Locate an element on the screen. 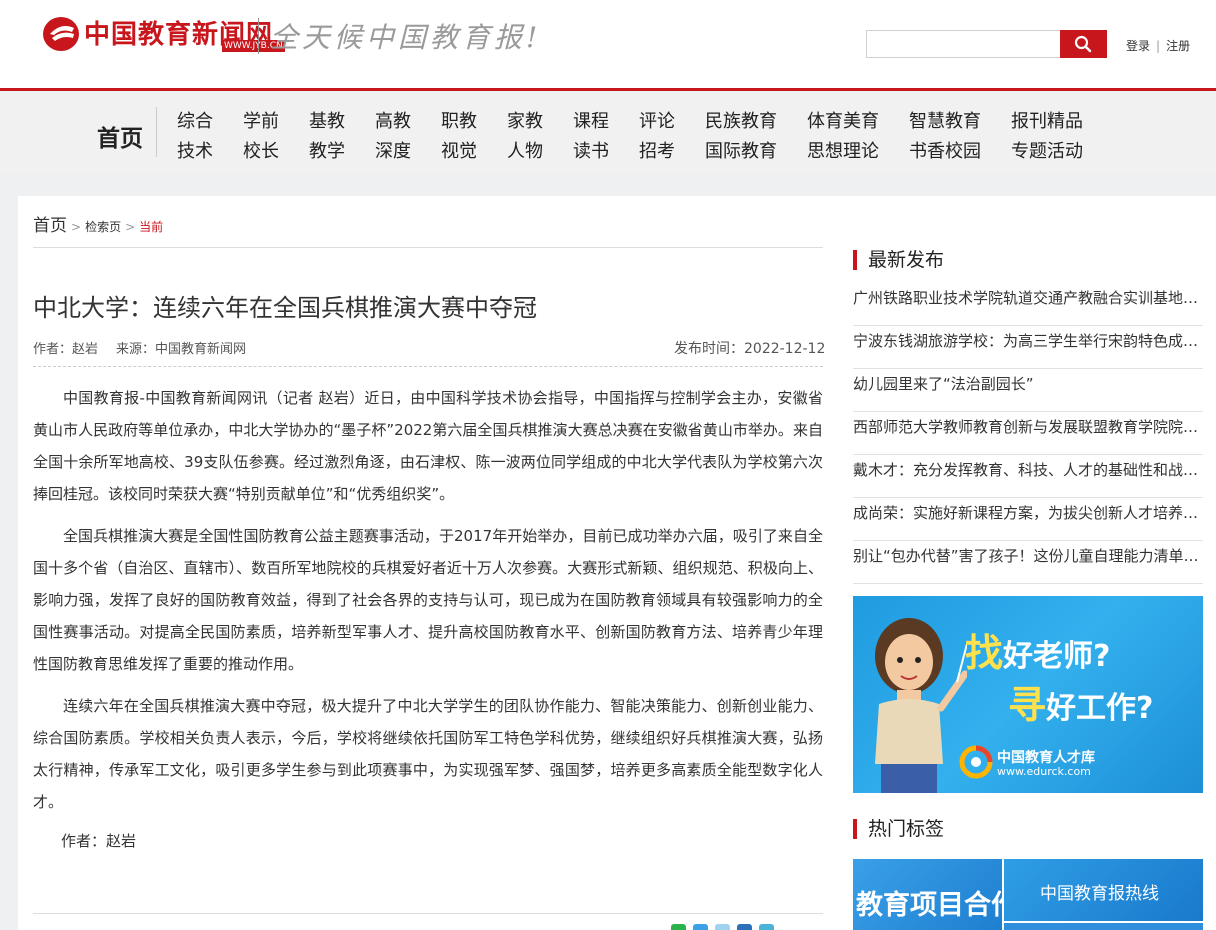 Image resolution: width=1216 pixels, height=930 pixels. nav-item: 综合 is located at coordinates (195, 120).